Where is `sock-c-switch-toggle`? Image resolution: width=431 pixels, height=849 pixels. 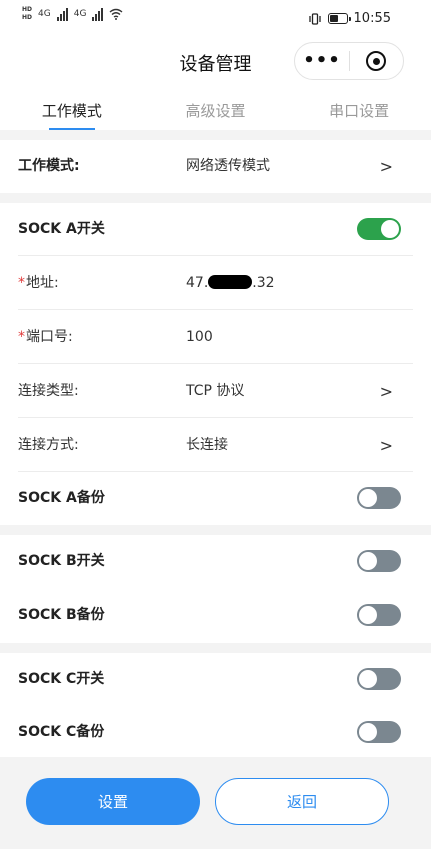 sock-c-switch-toggle is located at coordinates (379, 679).